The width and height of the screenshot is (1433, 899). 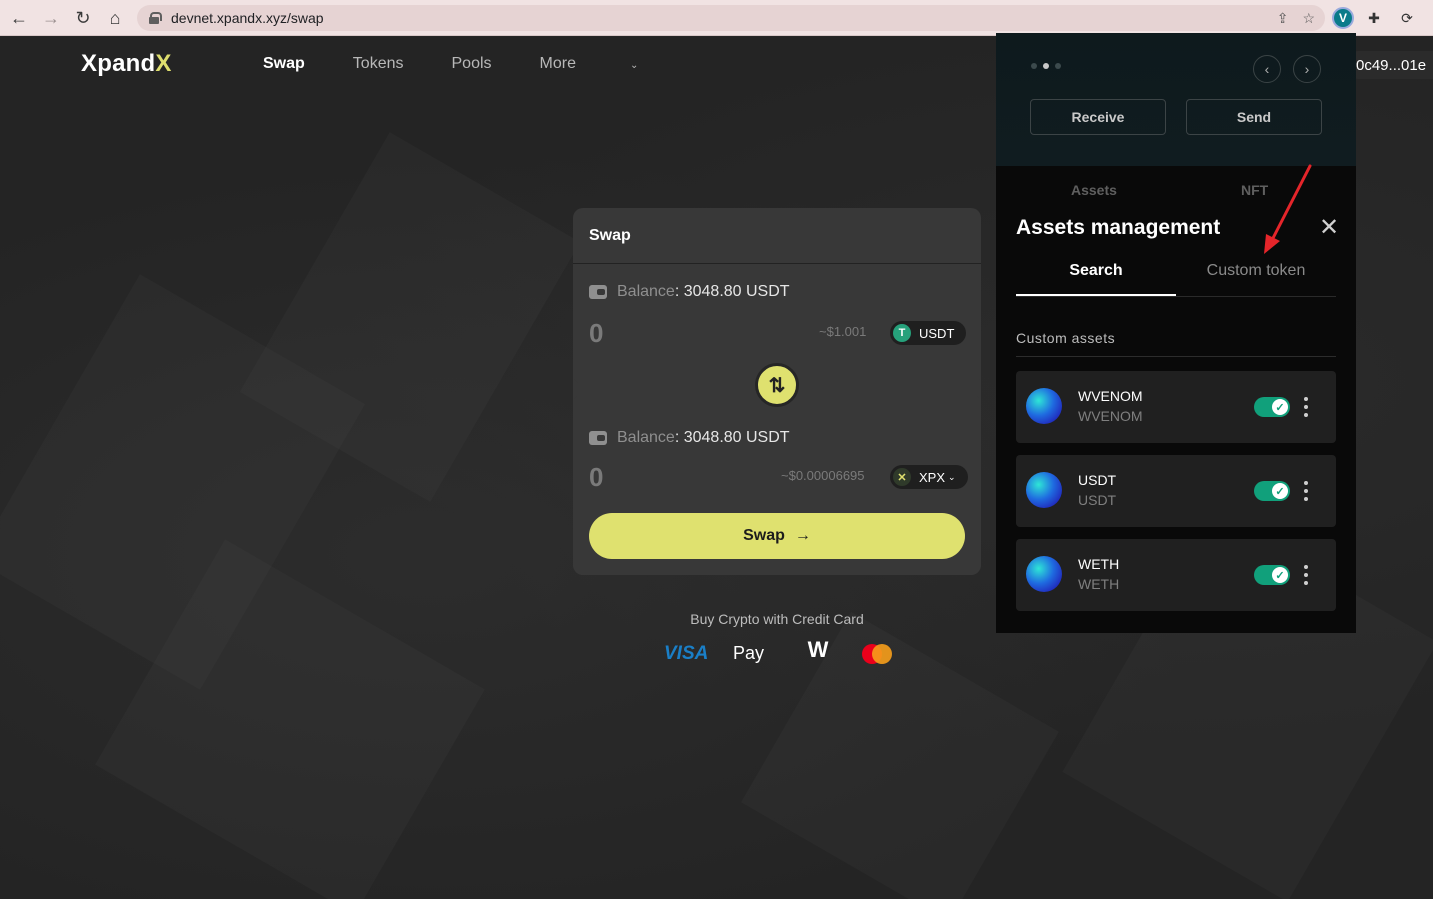 I want to click on assets-management-title: Assets management, so click(x=1118, y=227).